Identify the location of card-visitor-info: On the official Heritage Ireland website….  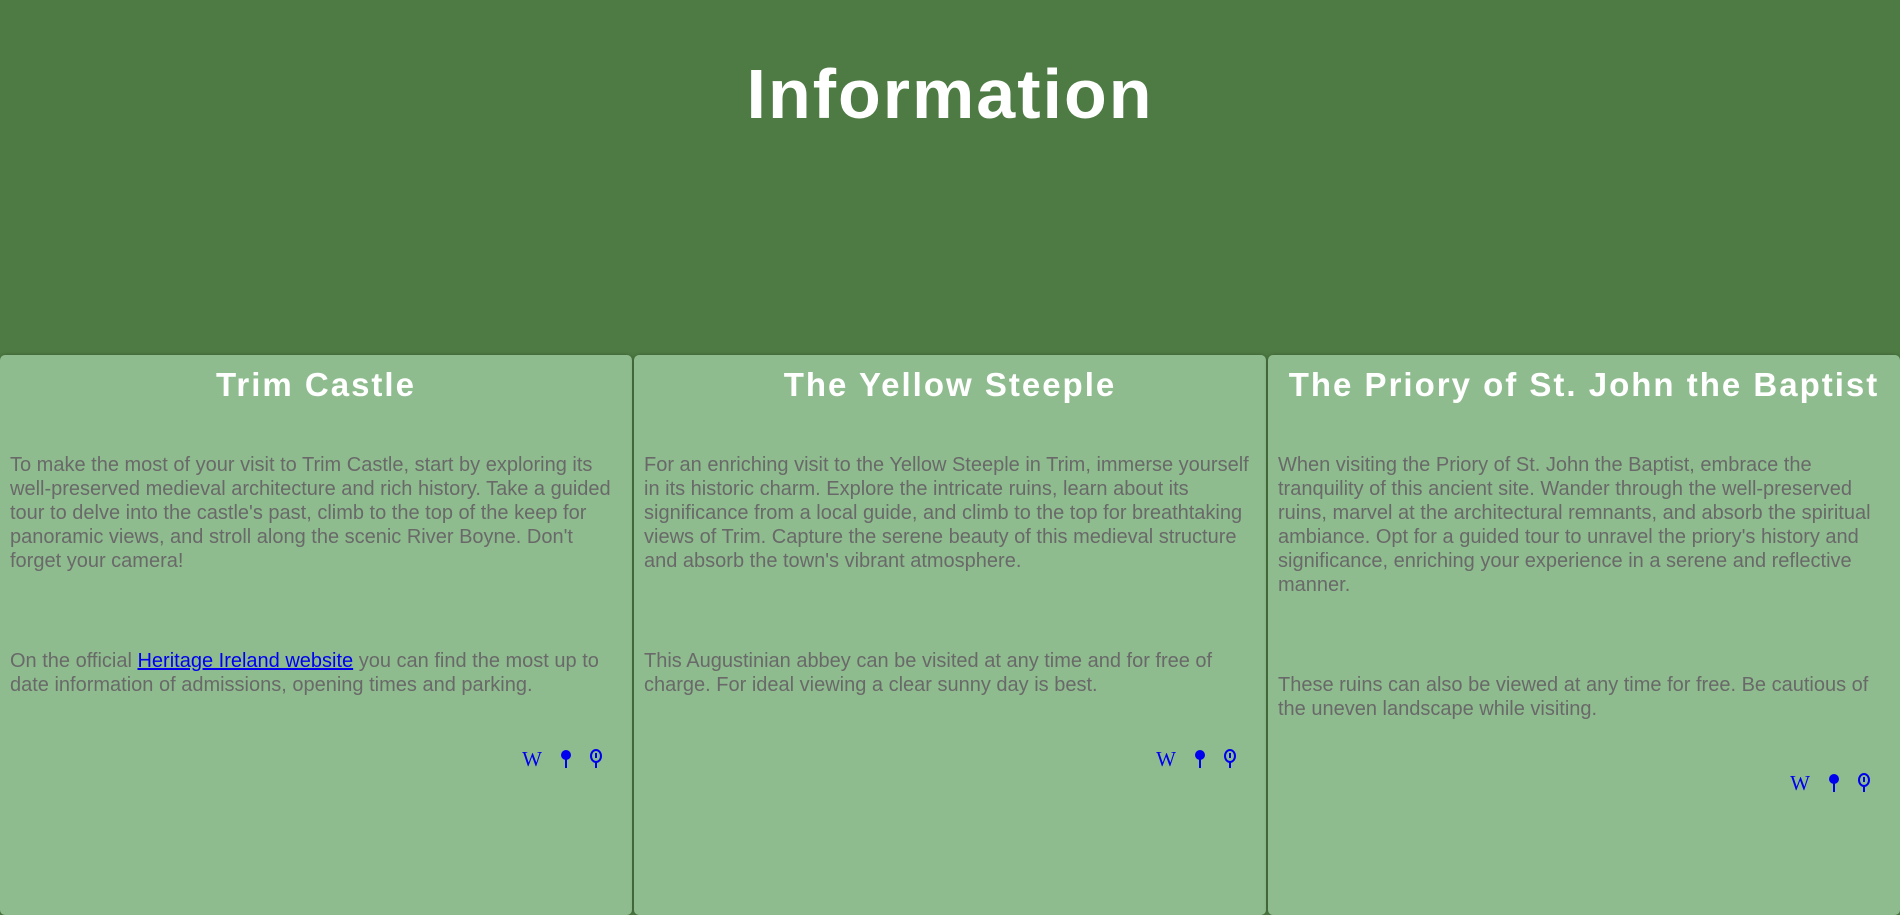
(316, 673).